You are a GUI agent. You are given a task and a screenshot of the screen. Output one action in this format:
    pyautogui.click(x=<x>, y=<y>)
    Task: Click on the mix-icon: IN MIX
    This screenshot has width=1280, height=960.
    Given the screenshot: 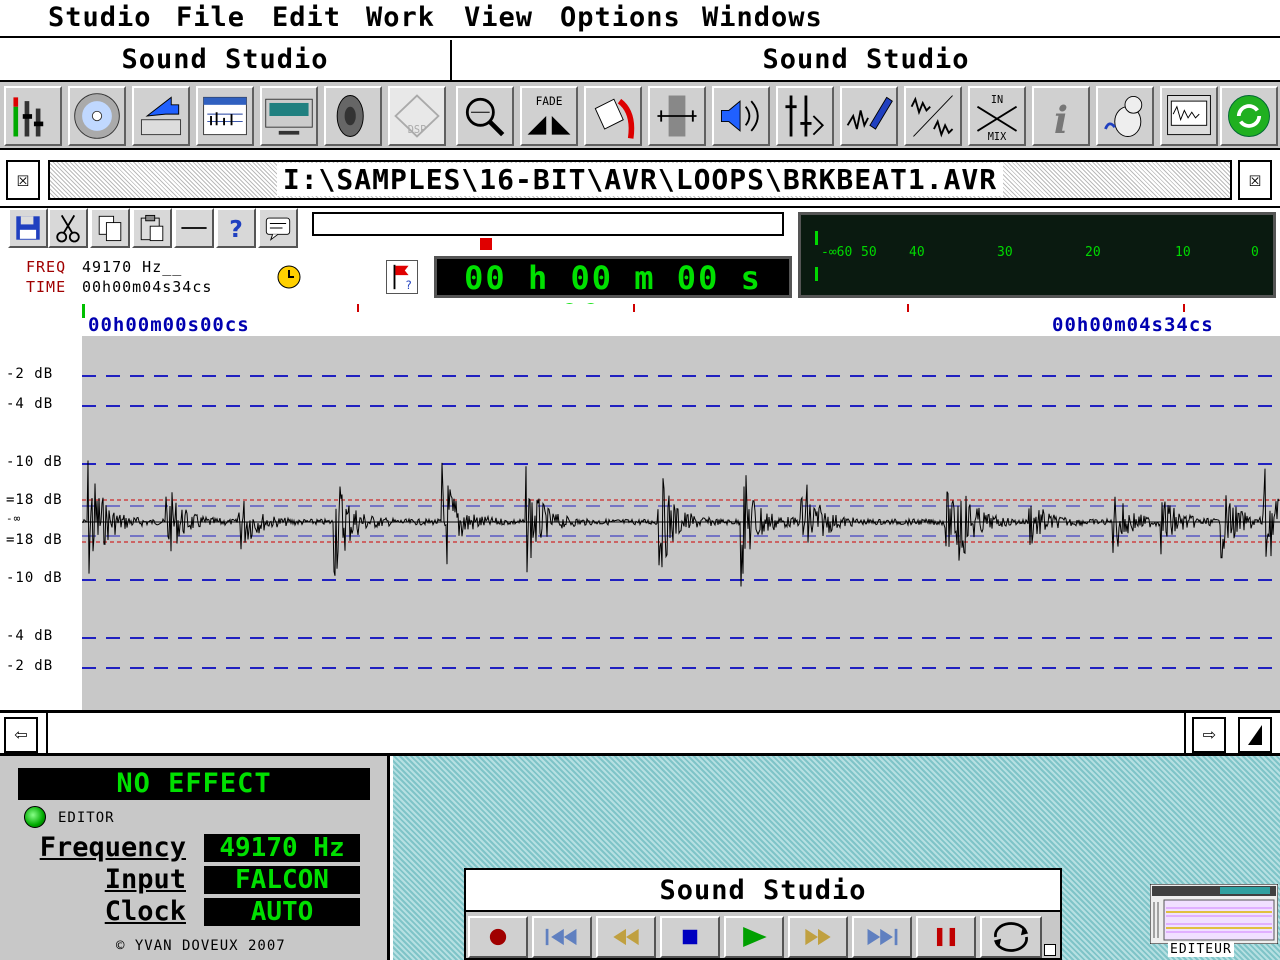 What is the action you would take?
    pyautogui.click(x=997, y=116)
    